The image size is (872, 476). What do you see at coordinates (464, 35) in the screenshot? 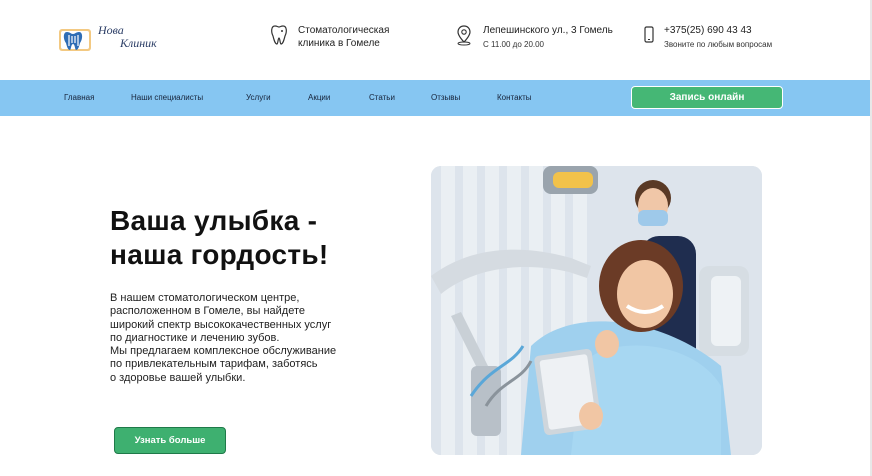
I see `map-pin-icon` at bounding box center [464, 35].